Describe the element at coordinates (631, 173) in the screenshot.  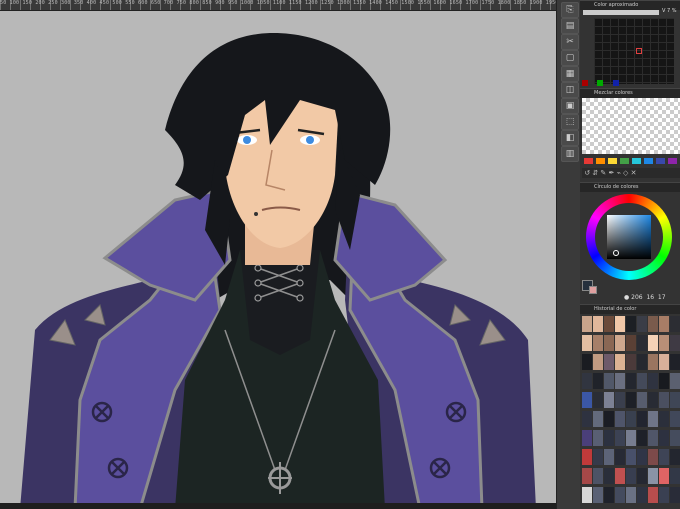
I see `mixer-tools: ↺ ⇵ ✎ ✒ ⌁ ◇ ✕` at that location.